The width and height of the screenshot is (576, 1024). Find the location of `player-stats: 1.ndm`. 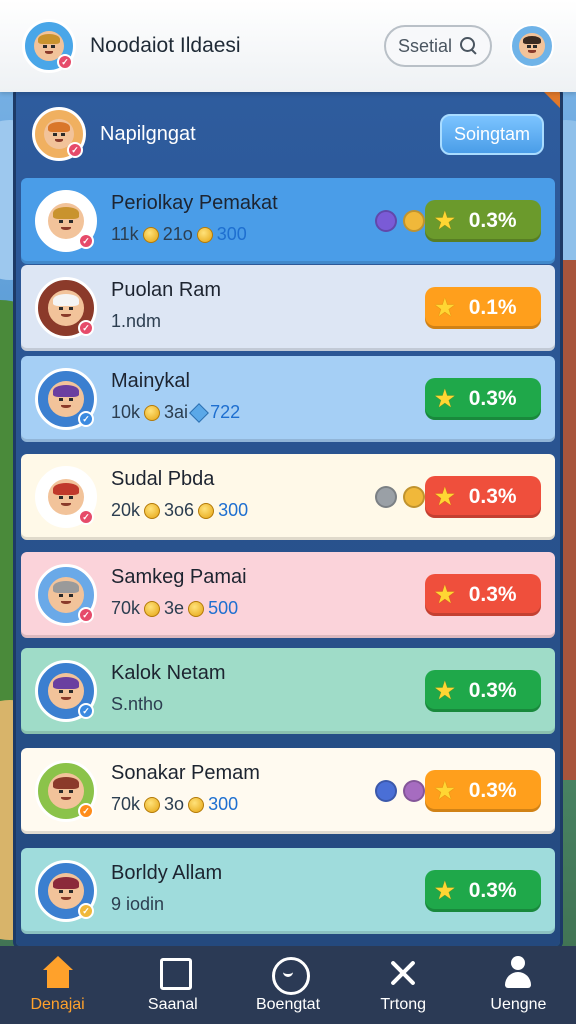

player-stats: 1.ndm is located at coordinates (136, 321).